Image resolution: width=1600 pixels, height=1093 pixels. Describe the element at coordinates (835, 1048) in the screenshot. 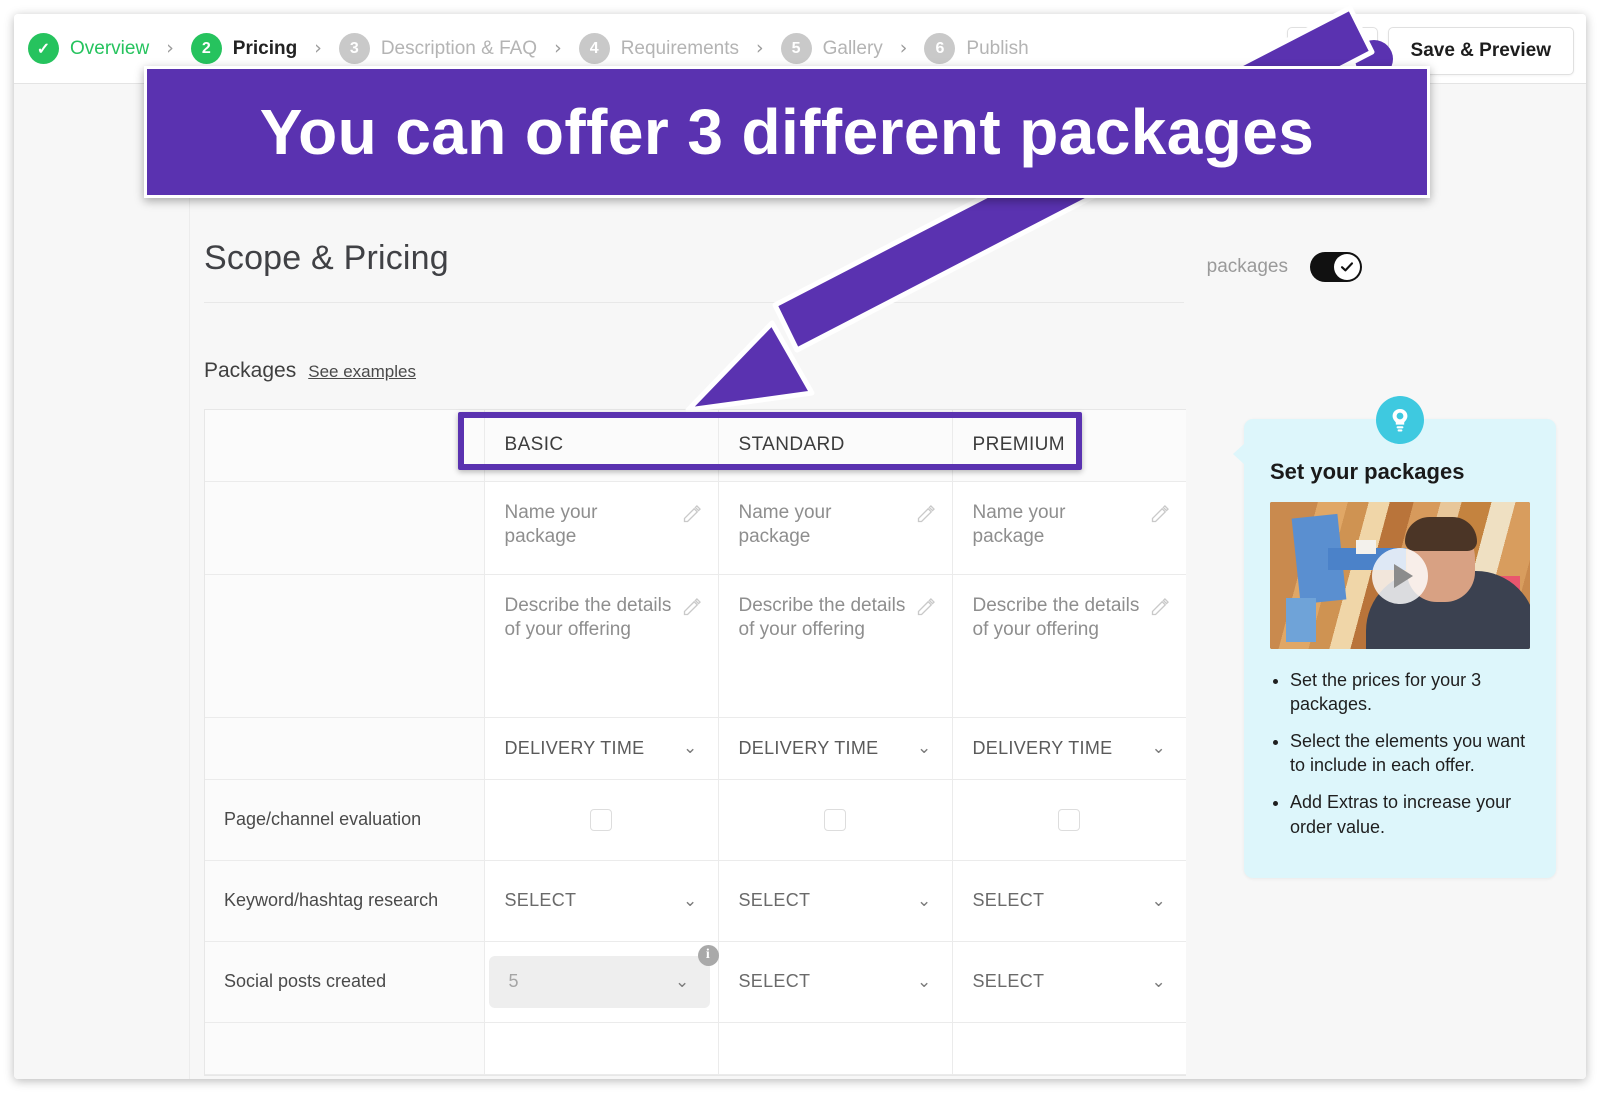

I see `partial-standard-cell` at that location.